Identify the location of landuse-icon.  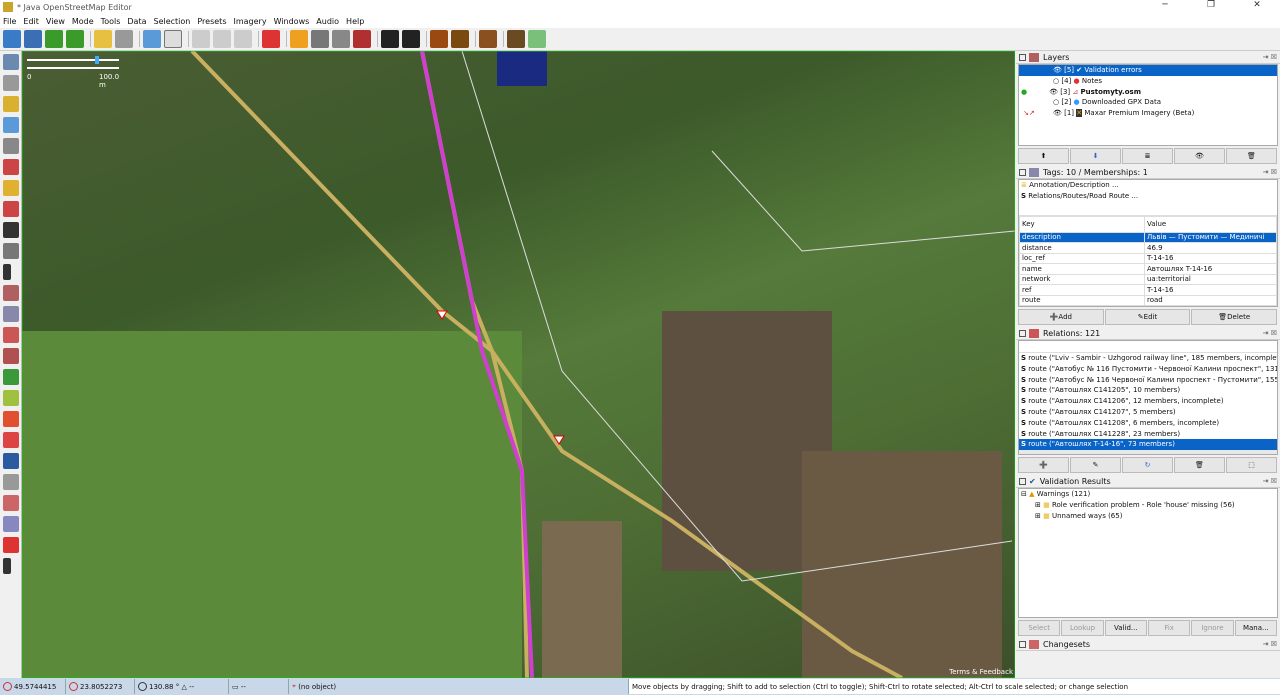
(537, 39).